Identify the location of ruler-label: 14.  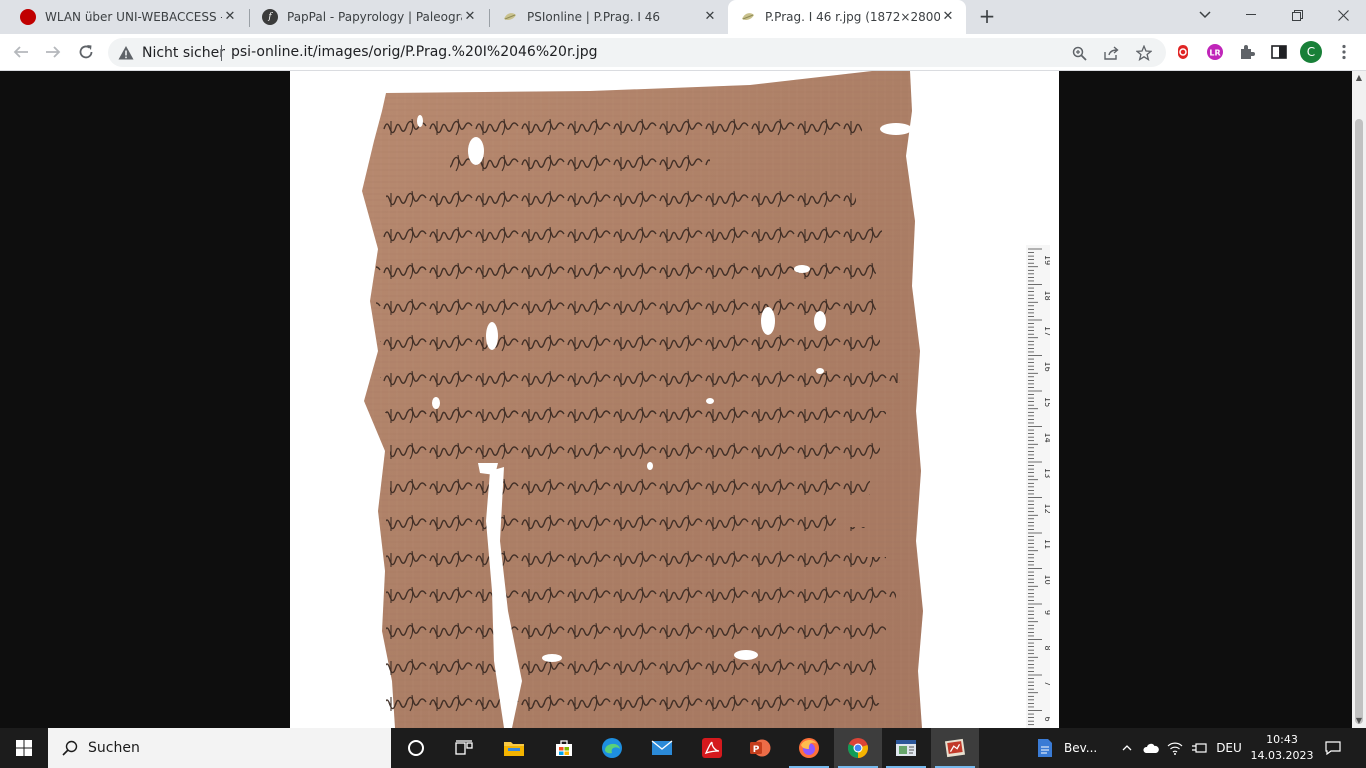
(1046, 438).